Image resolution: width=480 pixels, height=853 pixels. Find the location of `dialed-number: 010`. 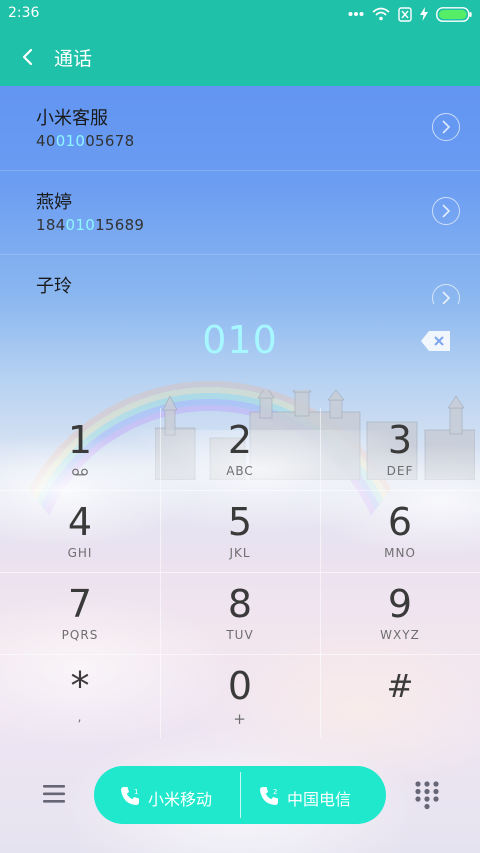

dialed-number: 010 is located at coordinates (240, 340).